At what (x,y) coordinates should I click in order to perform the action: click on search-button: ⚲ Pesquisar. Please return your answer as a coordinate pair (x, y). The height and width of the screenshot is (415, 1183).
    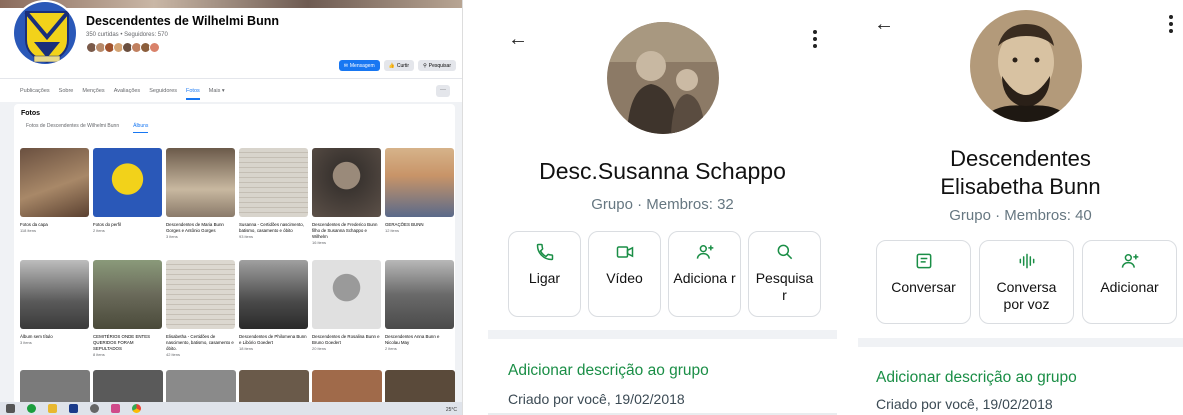
    Looking at the image, I should click on (437, 65).